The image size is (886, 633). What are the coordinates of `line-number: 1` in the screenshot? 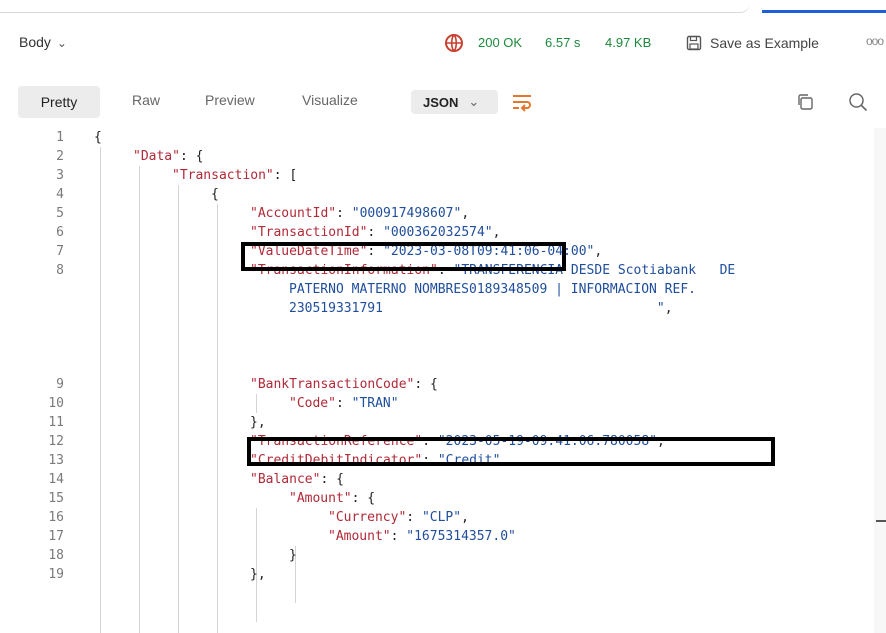 It's located at (60, 137).